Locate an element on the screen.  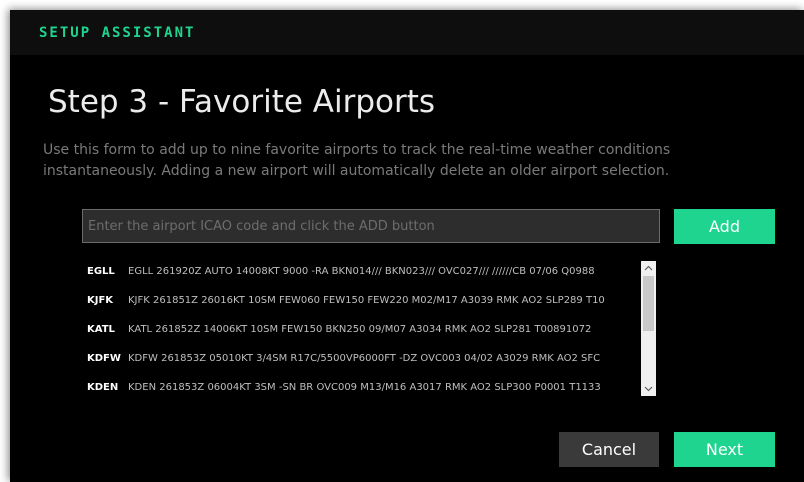
next-button: Next is located at coordinates (724, 449).